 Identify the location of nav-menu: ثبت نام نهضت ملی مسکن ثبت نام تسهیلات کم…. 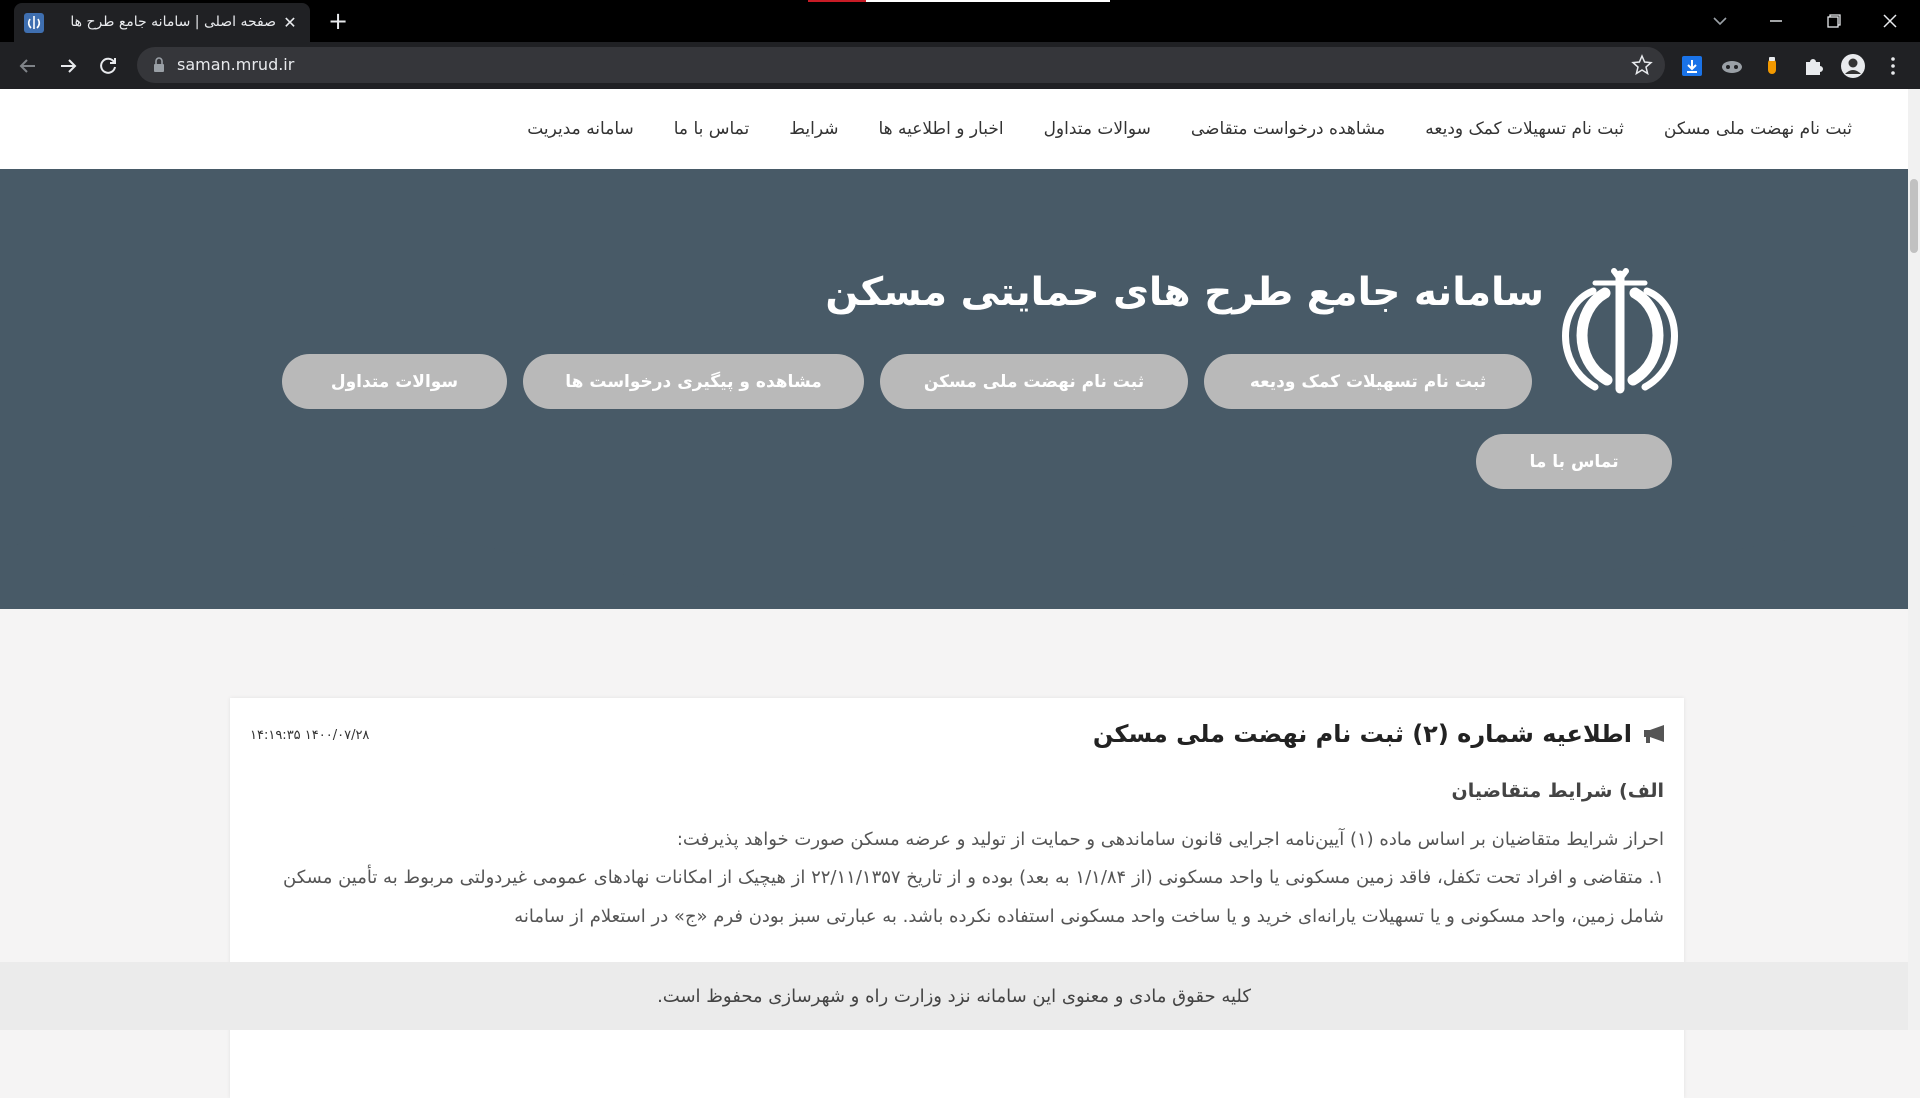
(1189, 129).